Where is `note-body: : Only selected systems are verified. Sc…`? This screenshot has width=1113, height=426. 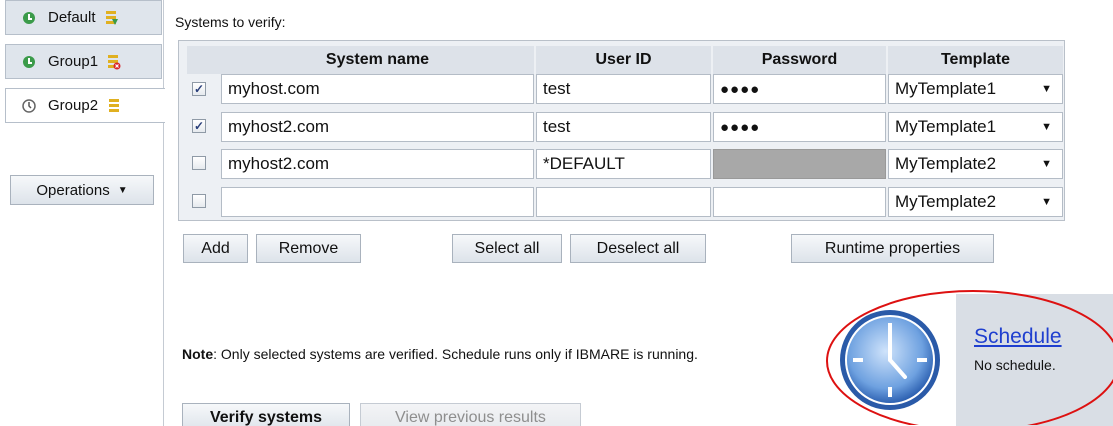 note-body: : Only selected systems are verified. Sc… is located at coordinates (455, 354).